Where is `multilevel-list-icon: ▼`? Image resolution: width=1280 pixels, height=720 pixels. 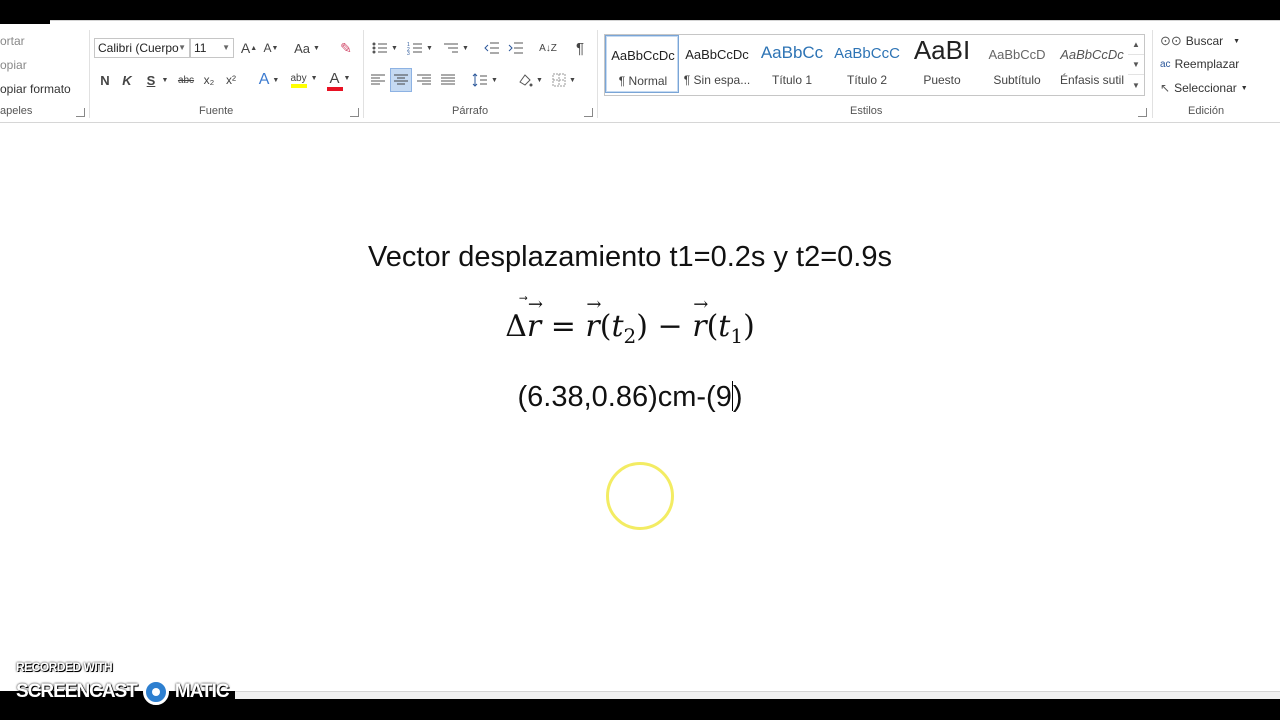
multilevel-list-icon: ▼ is located at coordinates (456, 48).